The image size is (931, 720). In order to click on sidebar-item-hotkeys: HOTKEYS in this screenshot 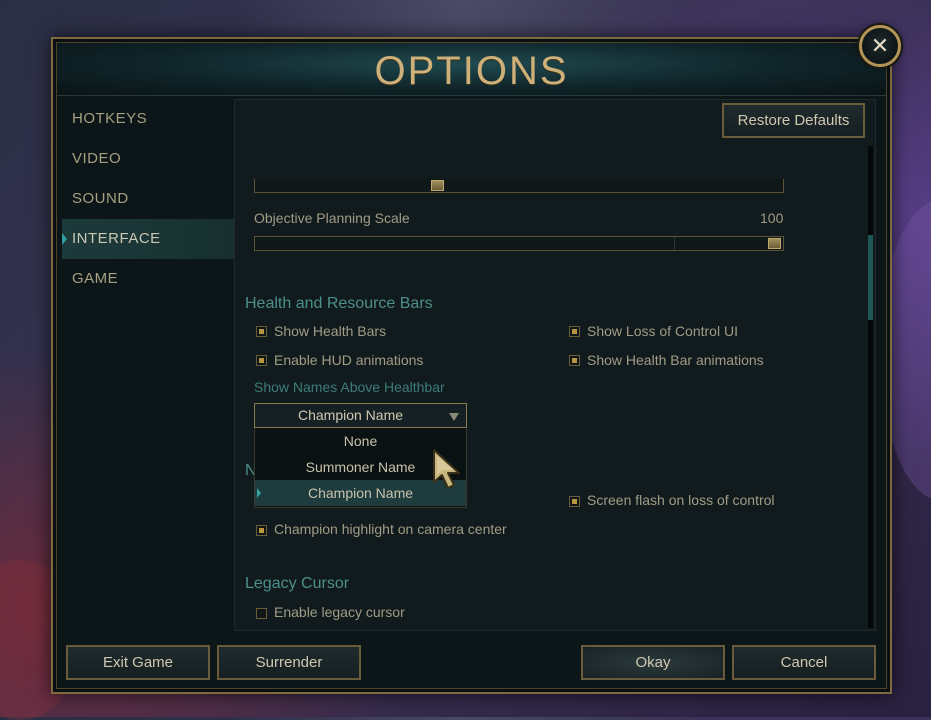, I will do `click(148, 119)`.